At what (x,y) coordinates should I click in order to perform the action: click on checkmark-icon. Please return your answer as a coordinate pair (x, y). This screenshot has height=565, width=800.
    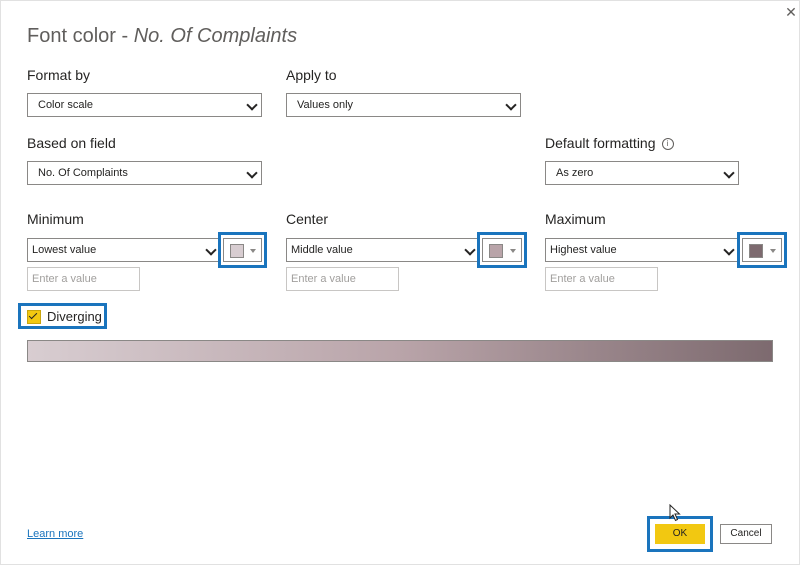
    Looking at the image, I should click on (33, 315).